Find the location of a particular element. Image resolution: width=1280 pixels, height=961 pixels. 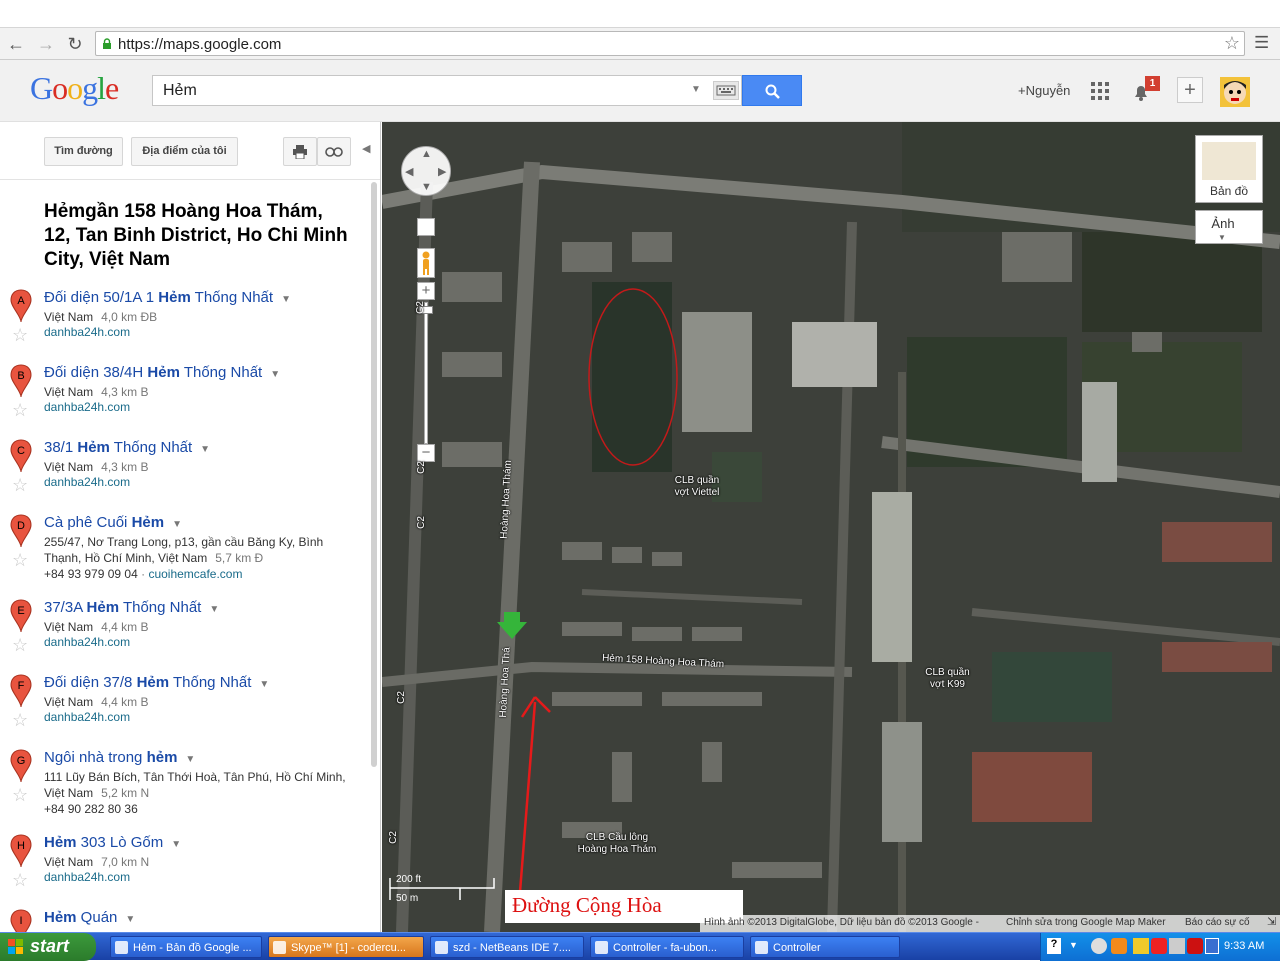

zoom-slider-track is located at coordinates (426, 373).